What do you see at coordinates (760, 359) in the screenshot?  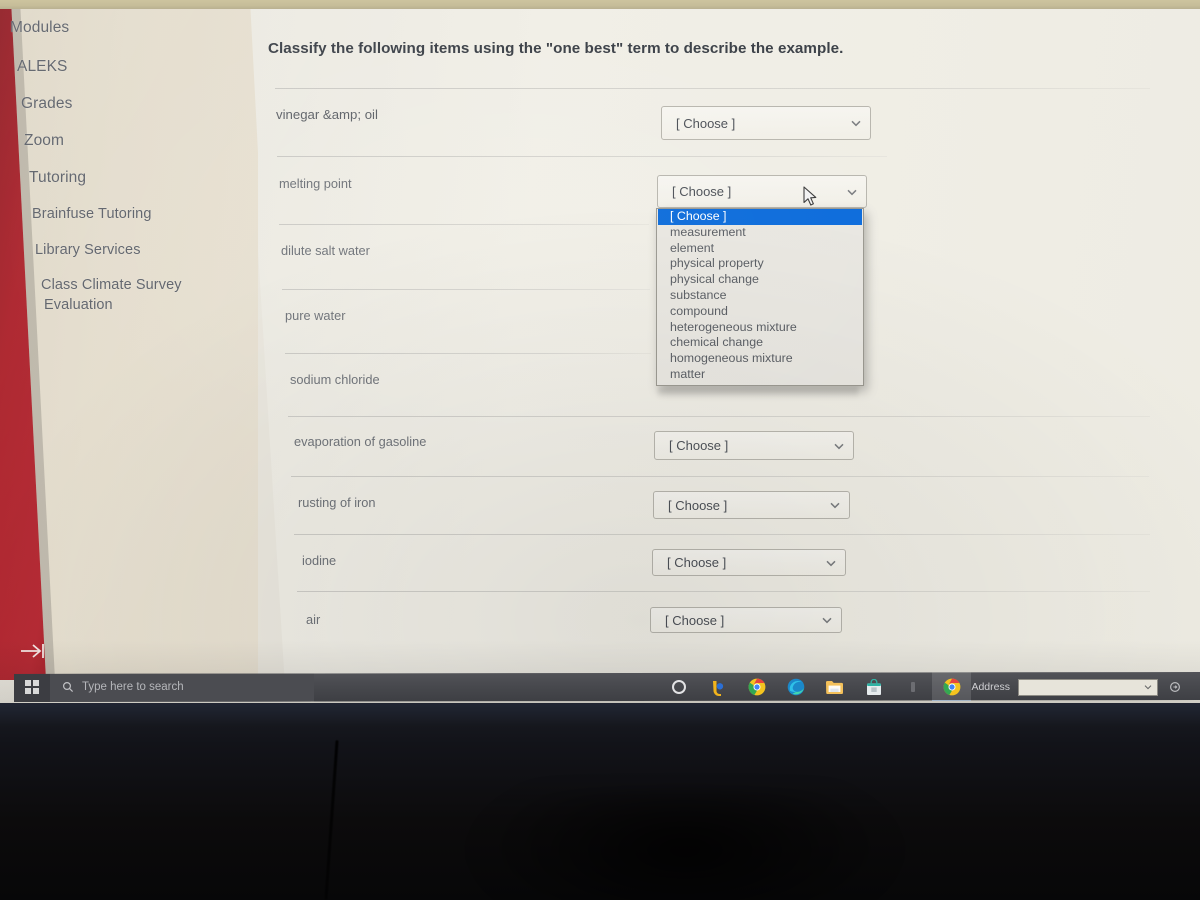 I see `dropdown-option-homogeneous-mixture: homogeneous mixture` at bounding box center [760, 359].